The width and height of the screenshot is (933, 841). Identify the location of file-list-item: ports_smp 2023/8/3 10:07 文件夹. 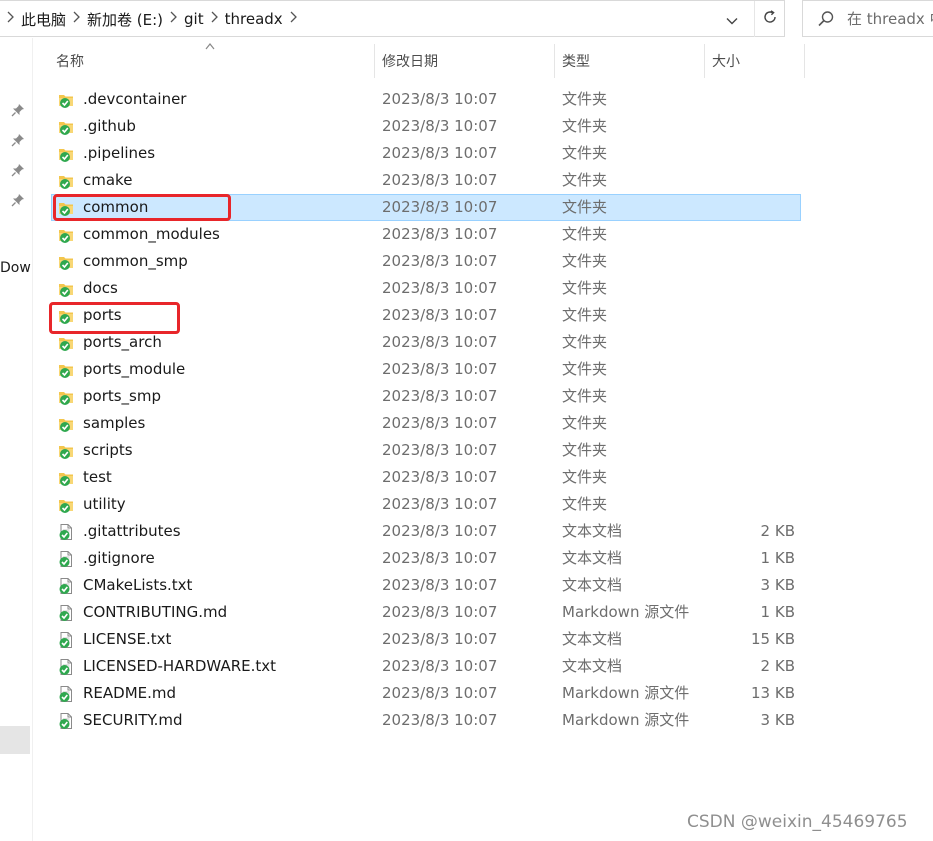
(426, 396).